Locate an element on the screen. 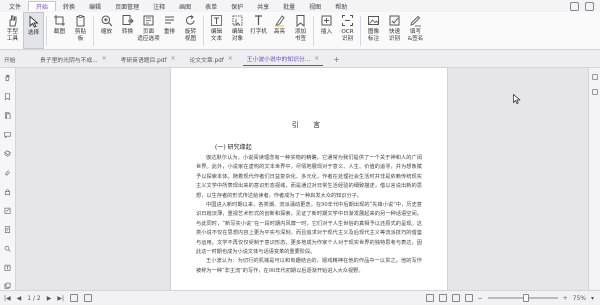 Image resolution: width=600 pixels, height=305 pixels. ribbon-tool-cursor: 选择 is located at coordinates (33, 30).